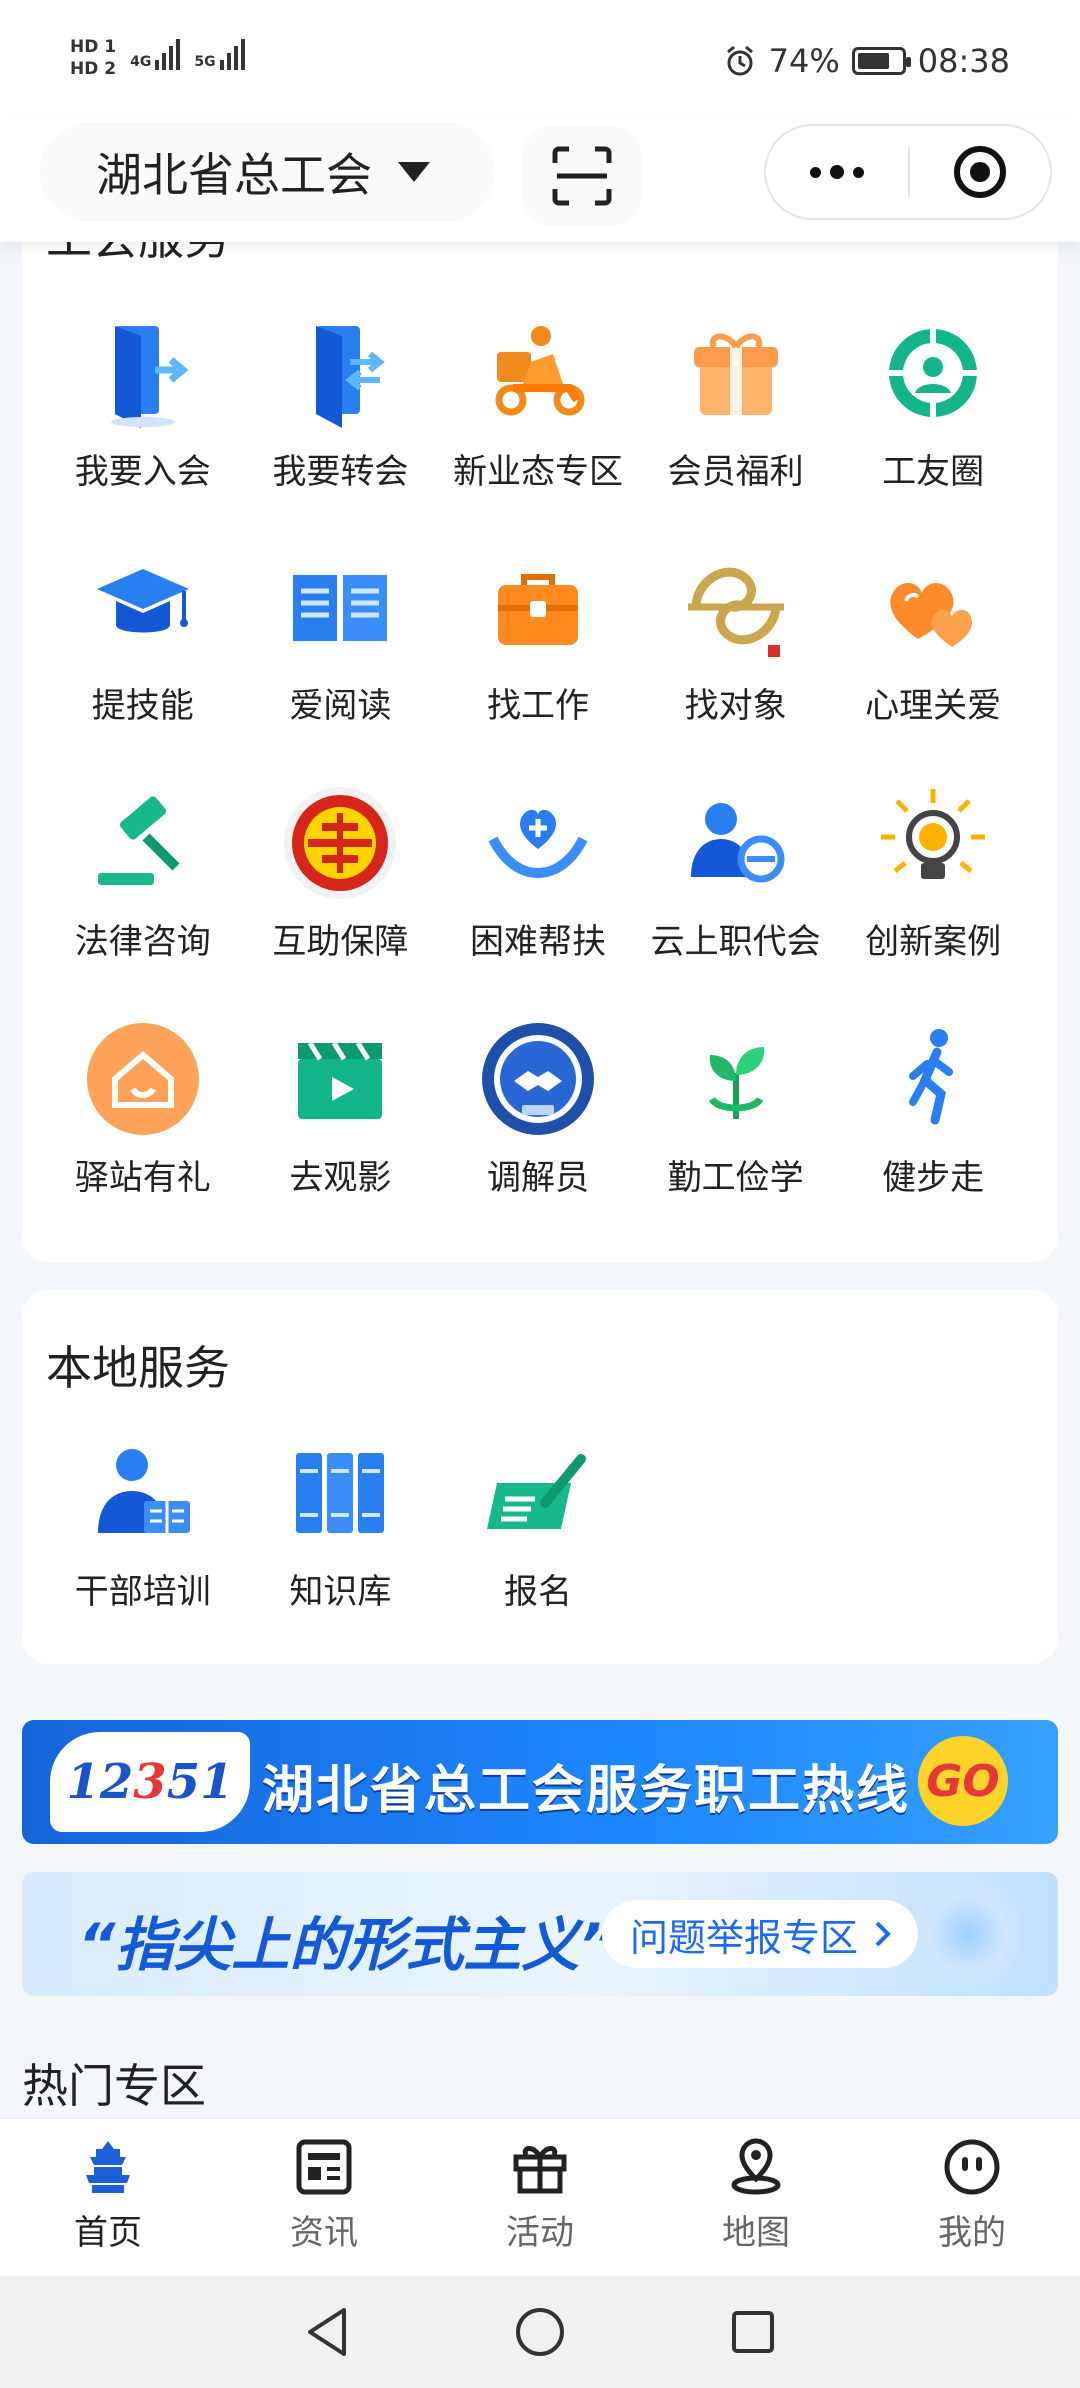  Describe the element at coordinates (142, 472) in the screenshot. I see `service-label: 我要入会` at that location.